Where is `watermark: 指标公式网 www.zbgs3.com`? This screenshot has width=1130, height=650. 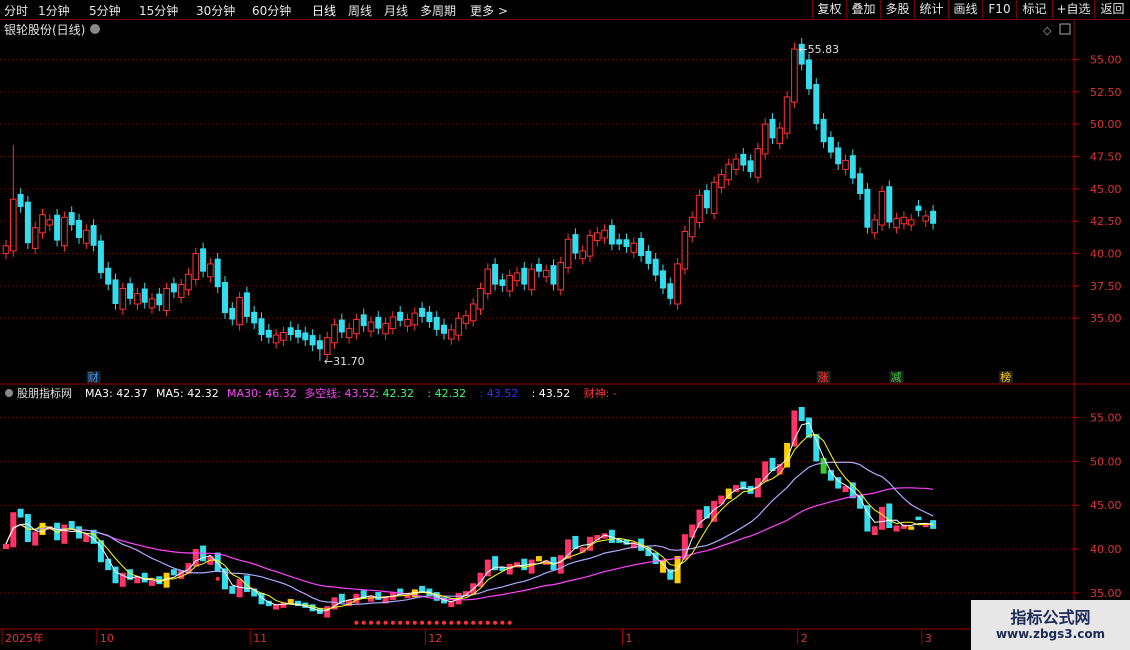
watermark: 指标公式网 www.zbgs3.com is located at coordinates (1050, 625).